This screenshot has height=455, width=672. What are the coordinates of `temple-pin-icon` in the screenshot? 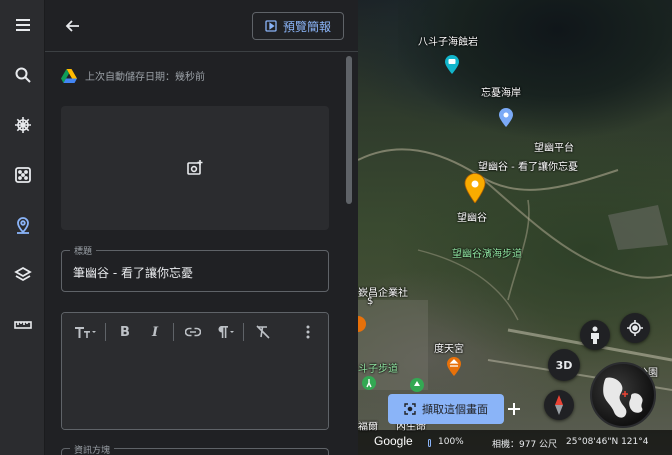 It's located at (454, 366).